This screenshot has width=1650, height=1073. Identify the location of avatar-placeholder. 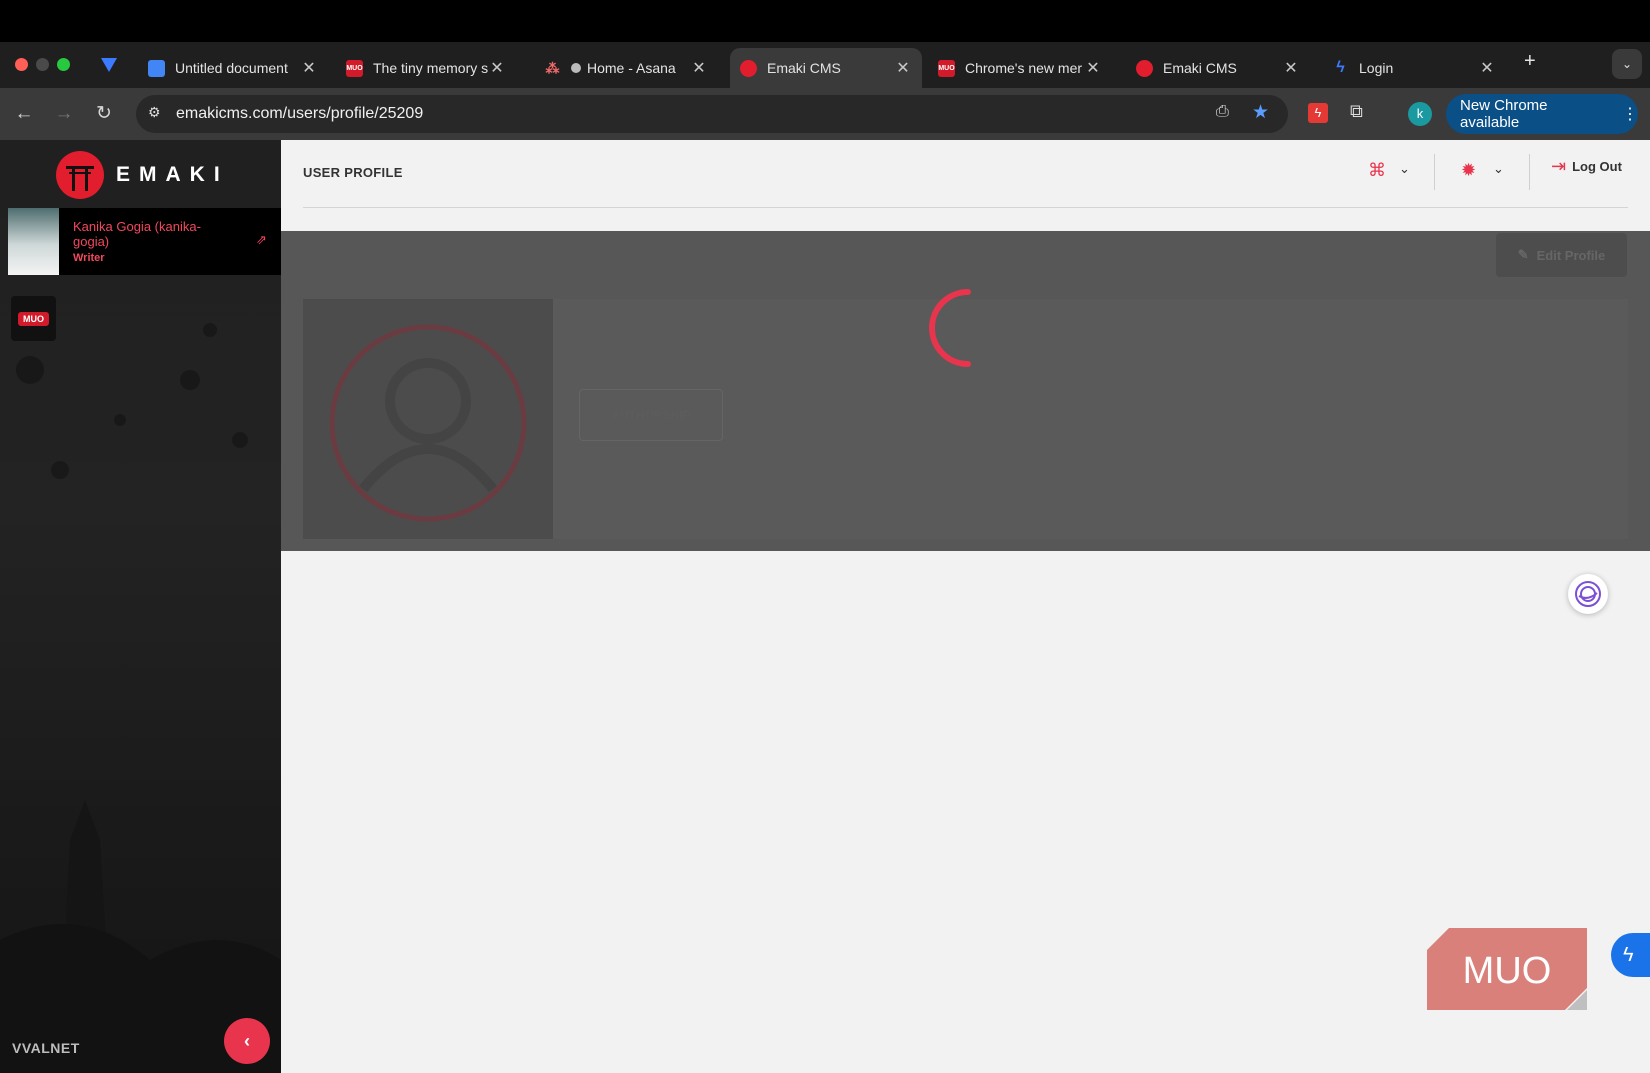
(428, 419).